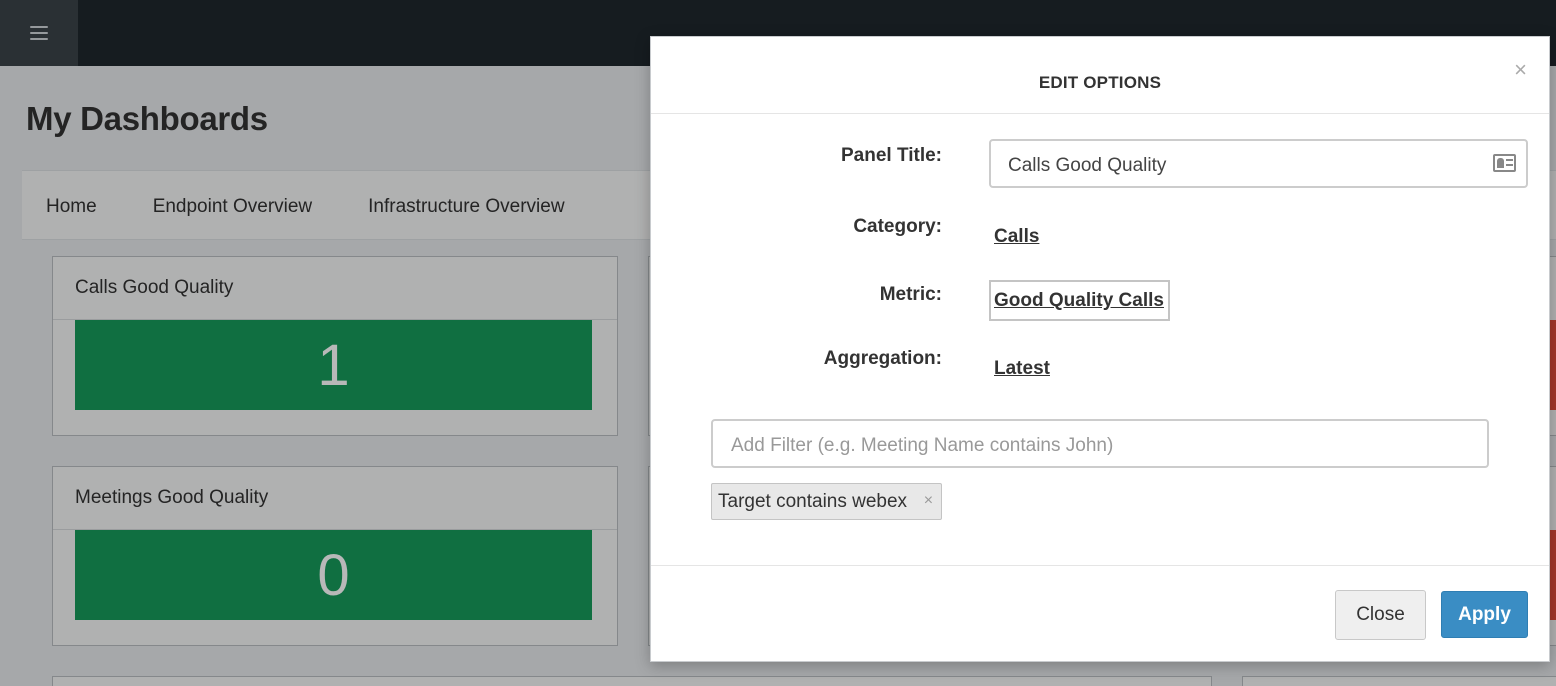 The image size is (1556, 686). Describe the element at coordinates (910, 294) in the screenshot. I see `metric-label: Metric:` at that location.